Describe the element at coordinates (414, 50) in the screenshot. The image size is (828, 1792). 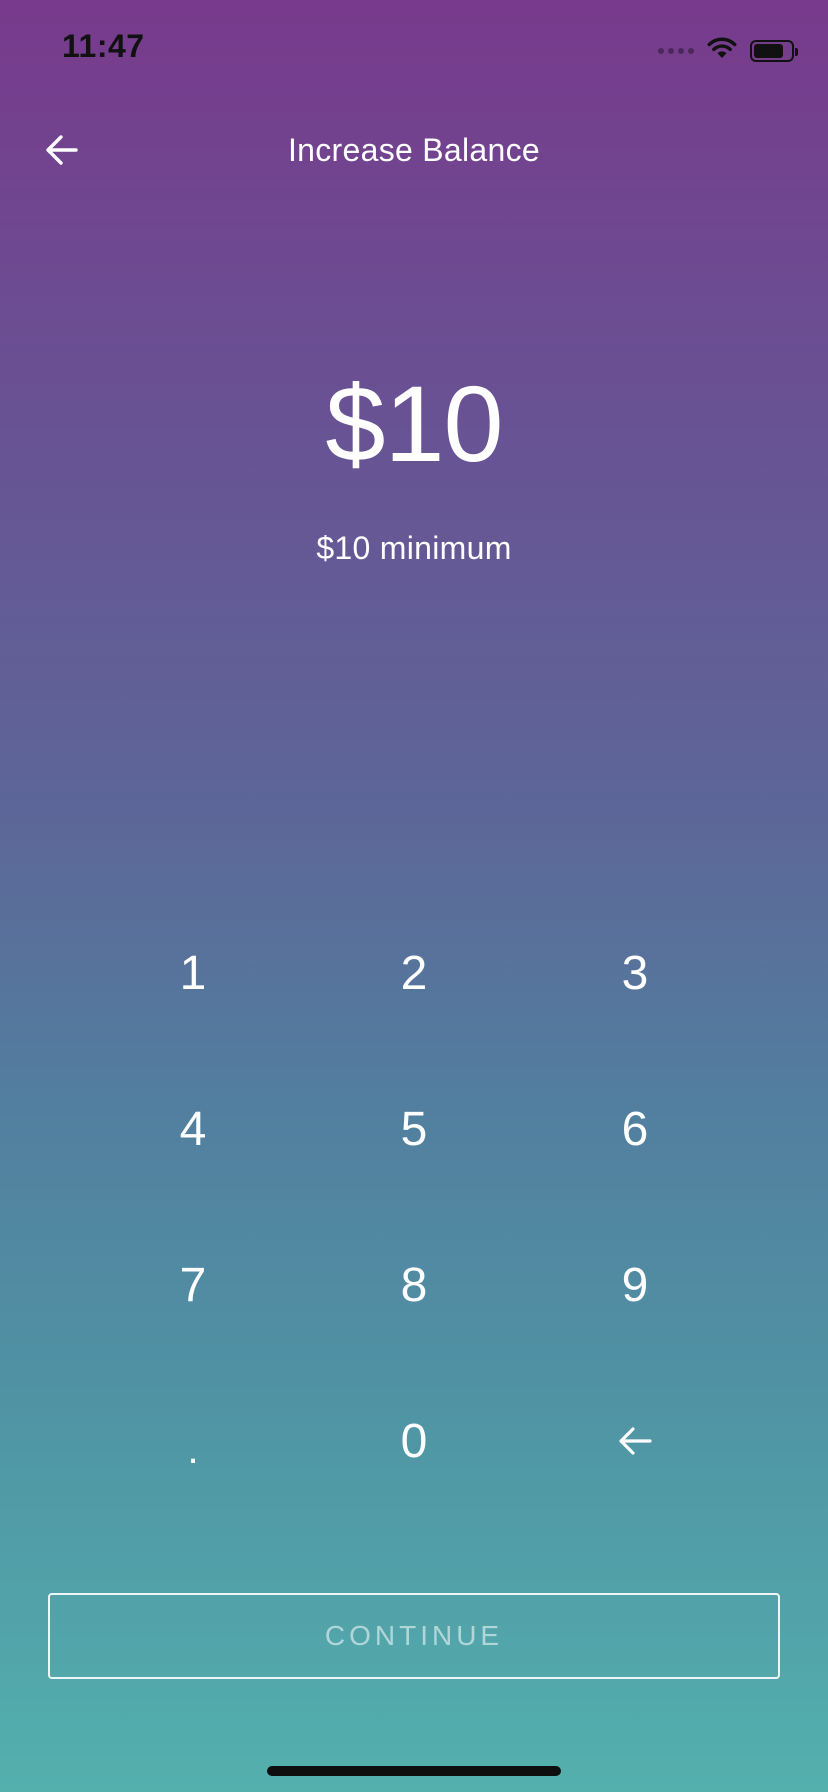
I see `status-bar: 11:47` at that location.